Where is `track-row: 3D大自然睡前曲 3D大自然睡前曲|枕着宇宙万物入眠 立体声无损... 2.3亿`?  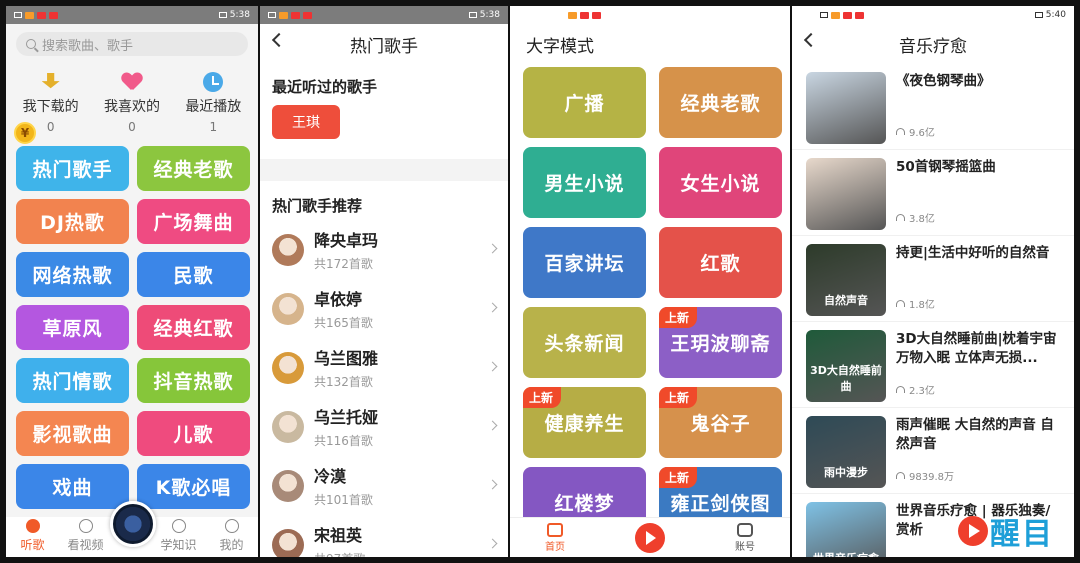
track-row: 3D大自然睡前曲 3D大自然睡前曲|枕着宇宙万物入眠 立体声无损... 2.3亿 is located at coordinates (933, 365).